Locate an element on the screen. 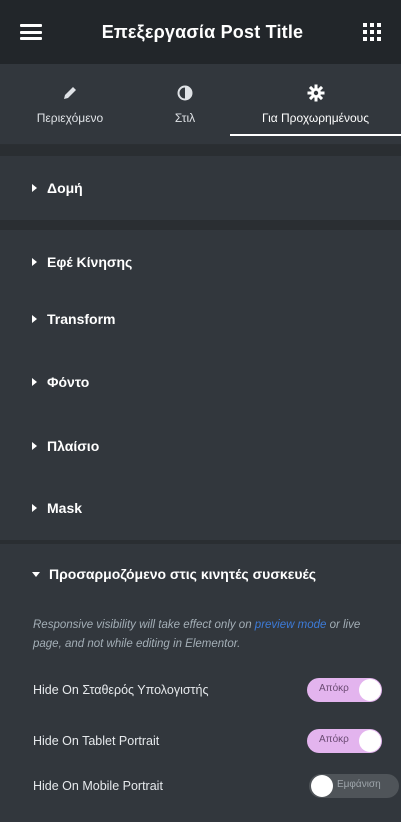 Image resolution: width=401 pixels, height=822 pixels. half-circle-icon is located at coordinates (185, 93).